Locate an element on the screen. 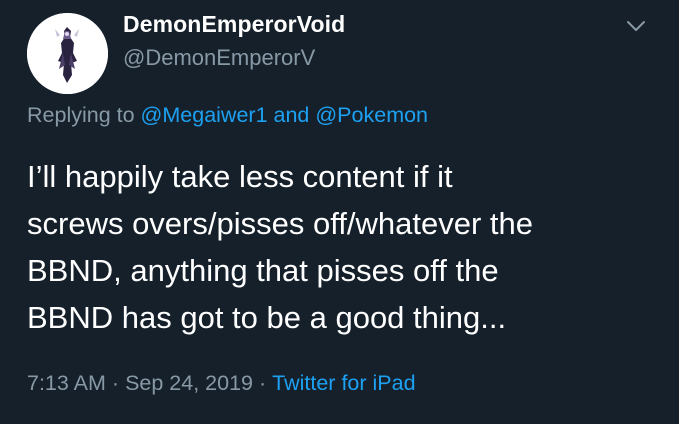 The image size is (679, 424). mention-link: @Pokemon is located at coordinates (371, 115).